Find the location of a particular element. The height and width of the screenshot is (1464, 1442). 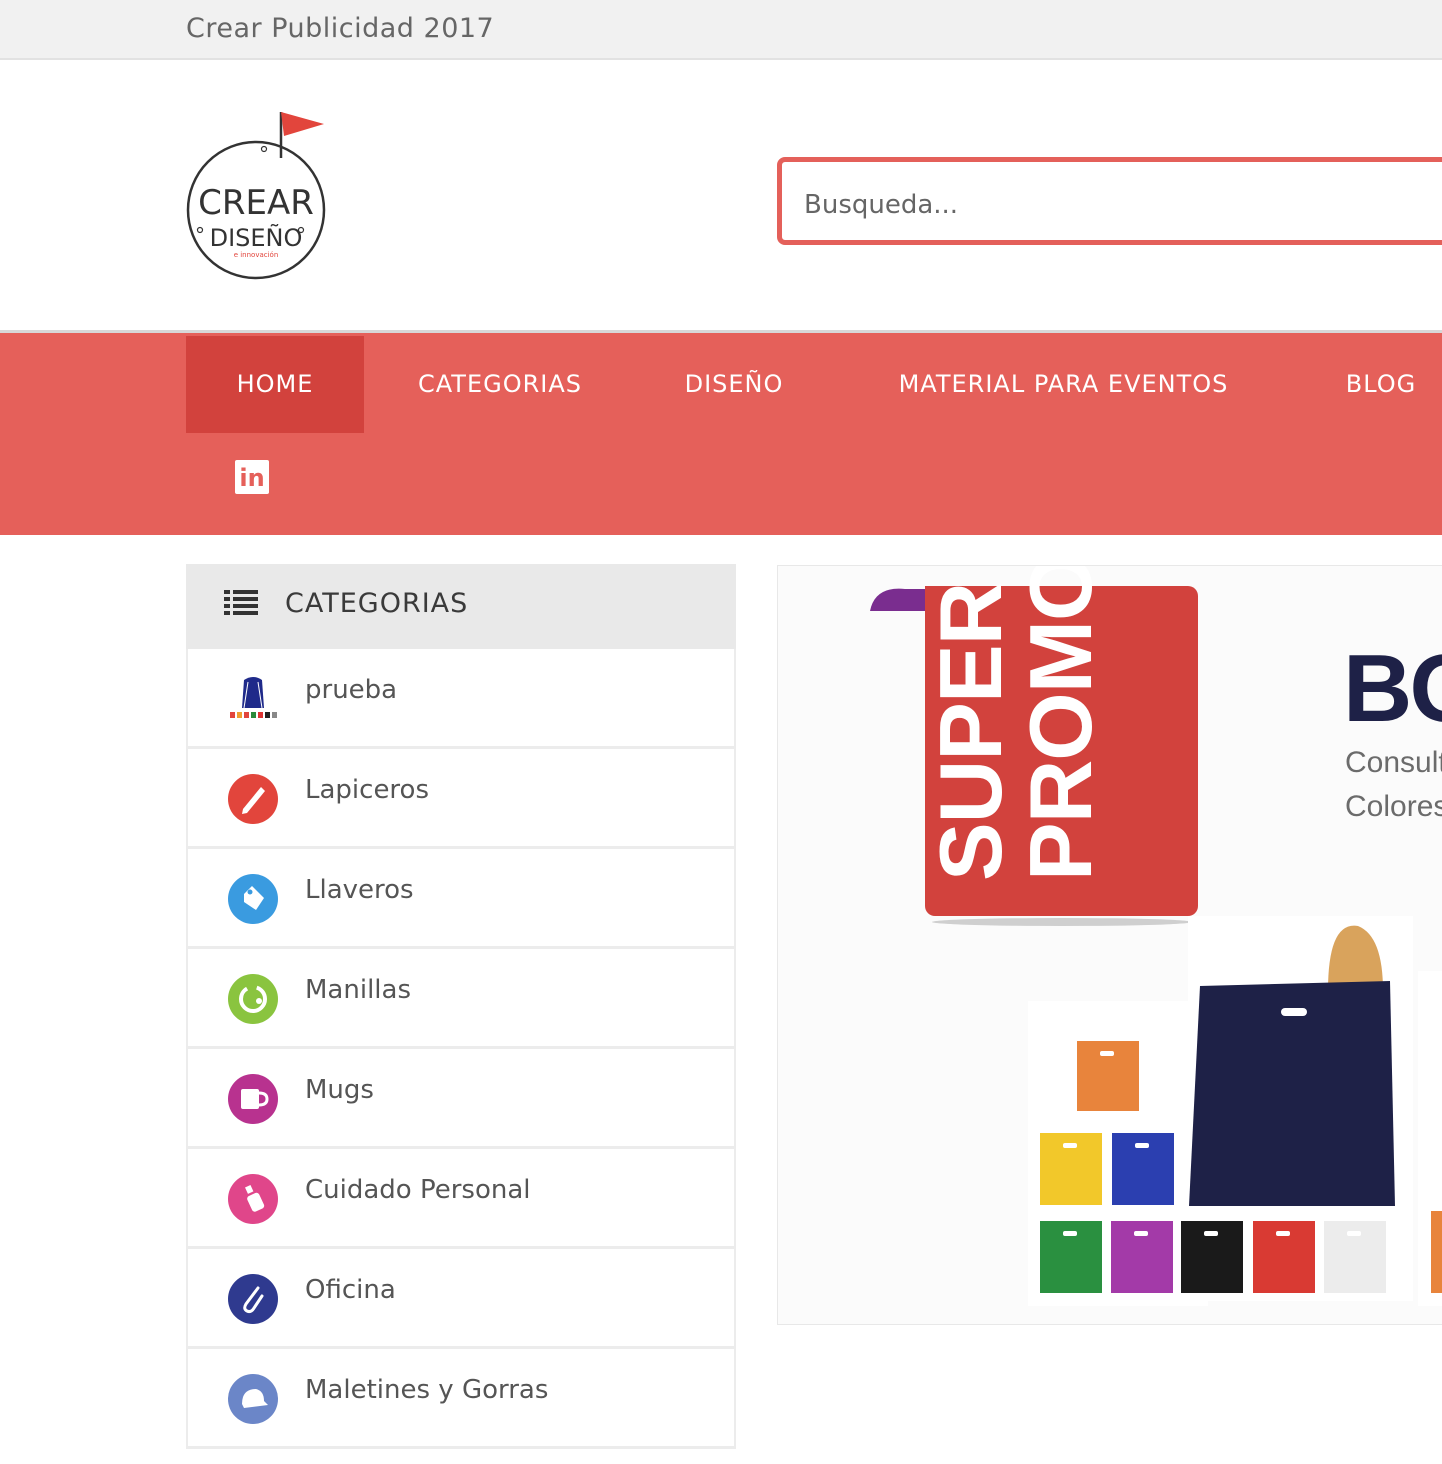

lotion-bottle-icon is located at coordinates (253, 1199).